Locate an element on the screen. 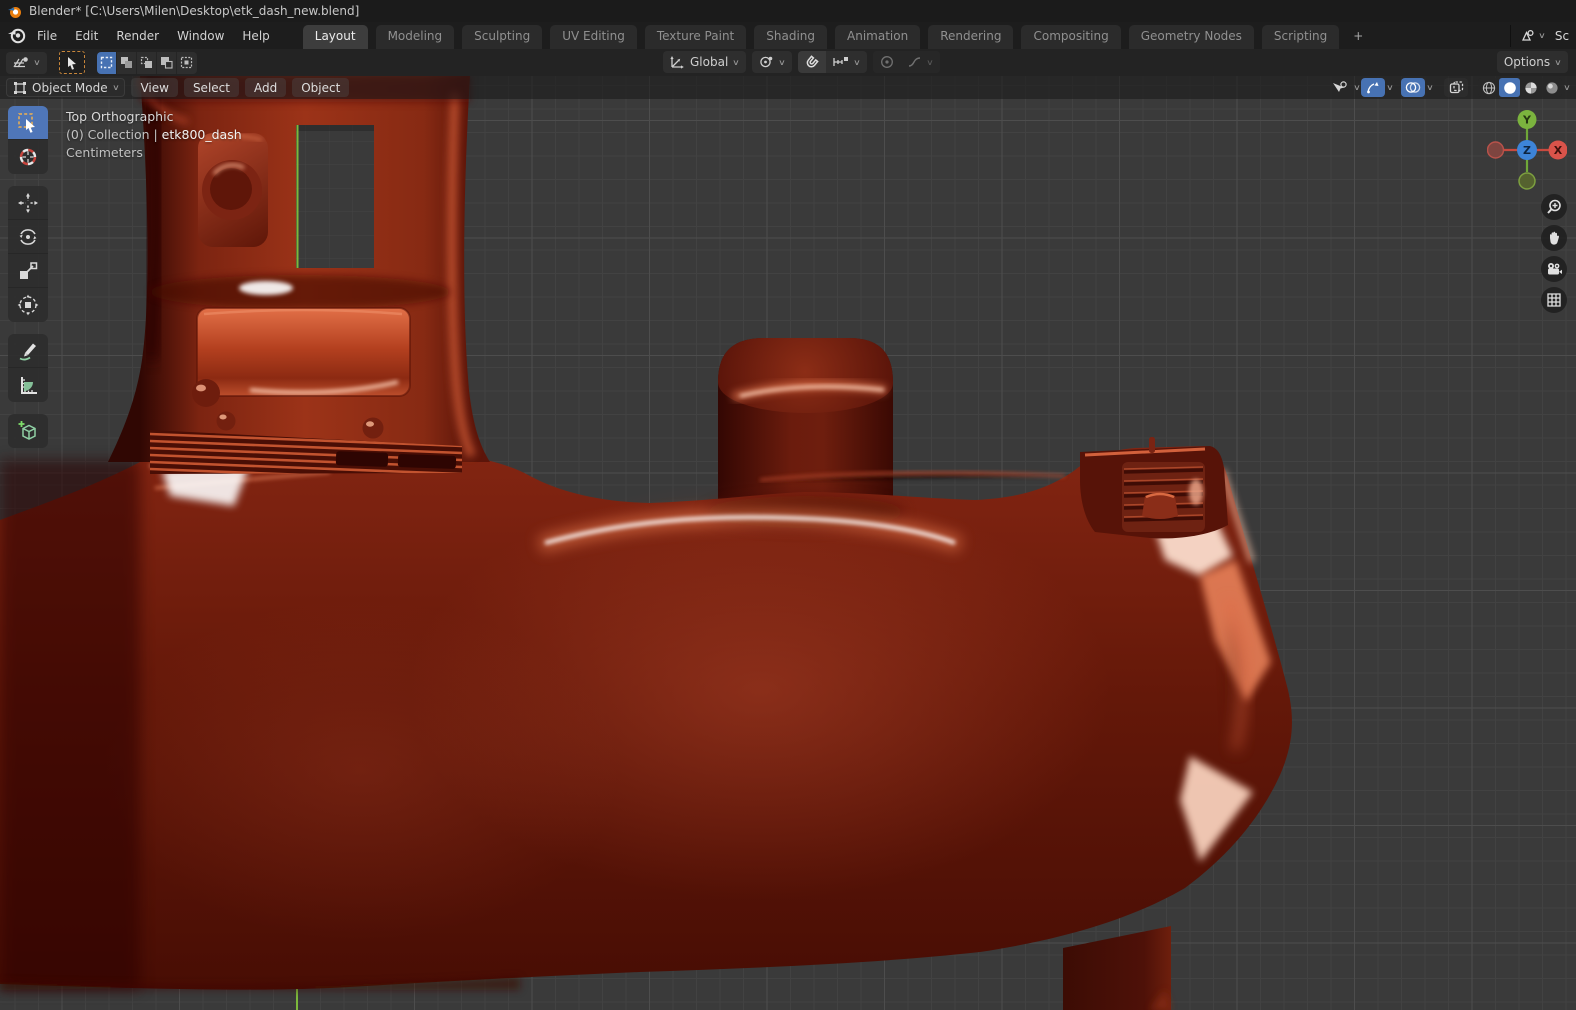 Image resolution: width=1576 pixels, height=1010 pixels. pivot-point-icon is located at coordinates (766, 62).